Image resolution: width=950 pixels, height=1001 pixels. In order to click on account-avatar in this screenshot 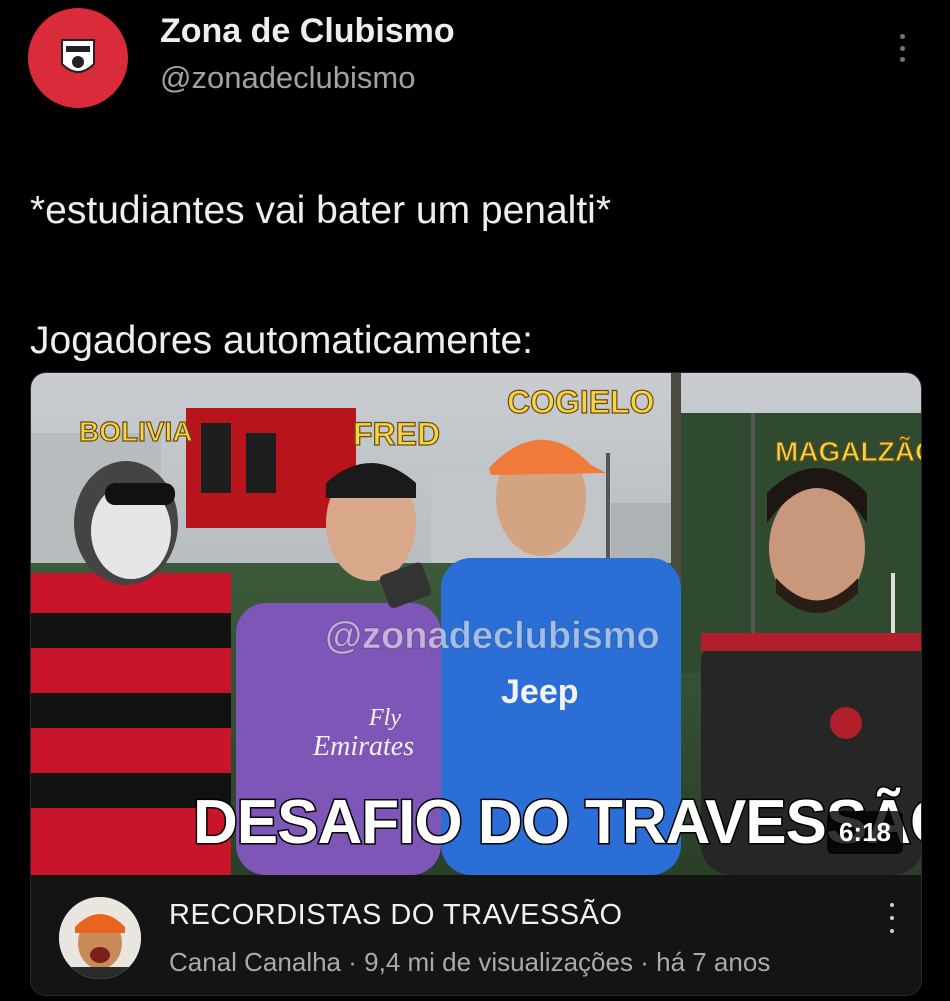, I will do `click(78, 58)`.